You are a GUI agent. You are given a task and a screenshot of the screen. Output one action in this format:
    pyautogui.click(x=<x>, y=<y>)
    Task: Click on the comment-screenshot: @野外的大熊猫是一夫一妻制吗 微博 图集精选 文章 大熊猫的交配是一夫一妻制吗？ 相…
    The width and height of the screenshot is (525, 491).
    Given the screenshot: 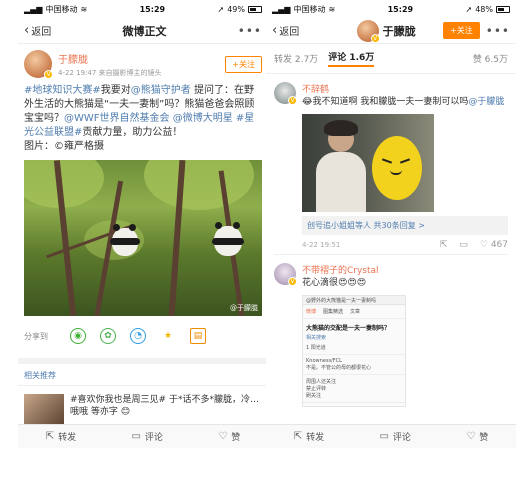 What is the action you would take?
    pyautogui.click(x=354, y=351)
    